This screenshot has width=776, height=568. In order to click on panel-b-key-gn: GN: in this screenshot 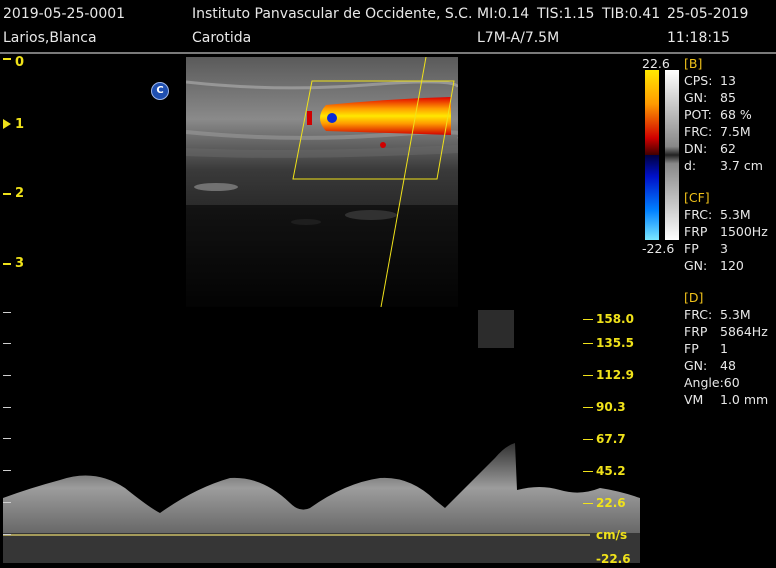, I will do `click(696, 97)`.